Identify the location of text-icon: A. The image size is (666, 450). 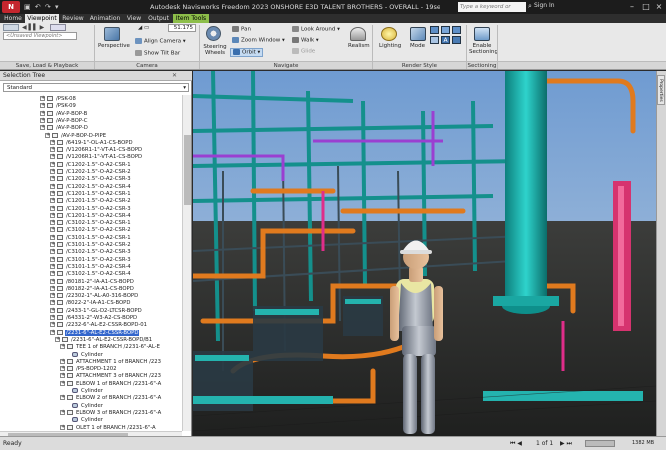
(445, 40).